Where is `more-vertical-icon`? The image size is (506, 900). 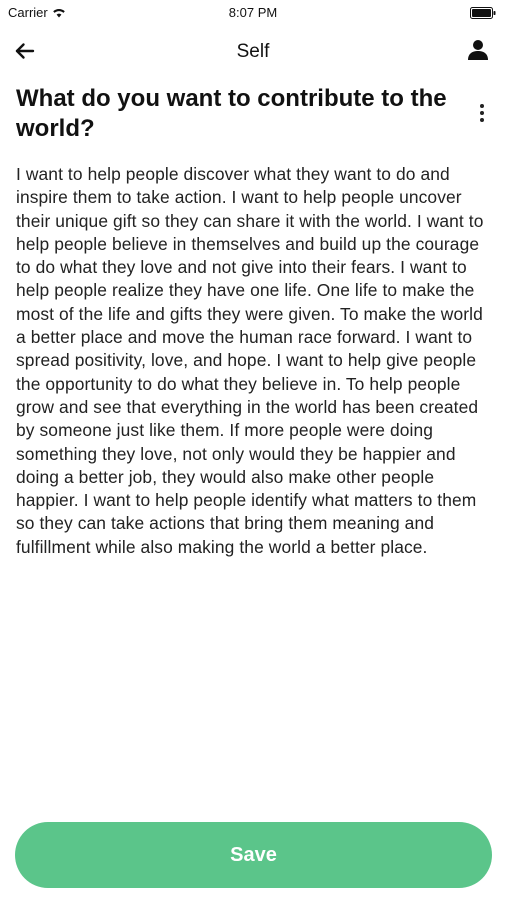
more-vertical-icon is located at coordinates (482, 114).